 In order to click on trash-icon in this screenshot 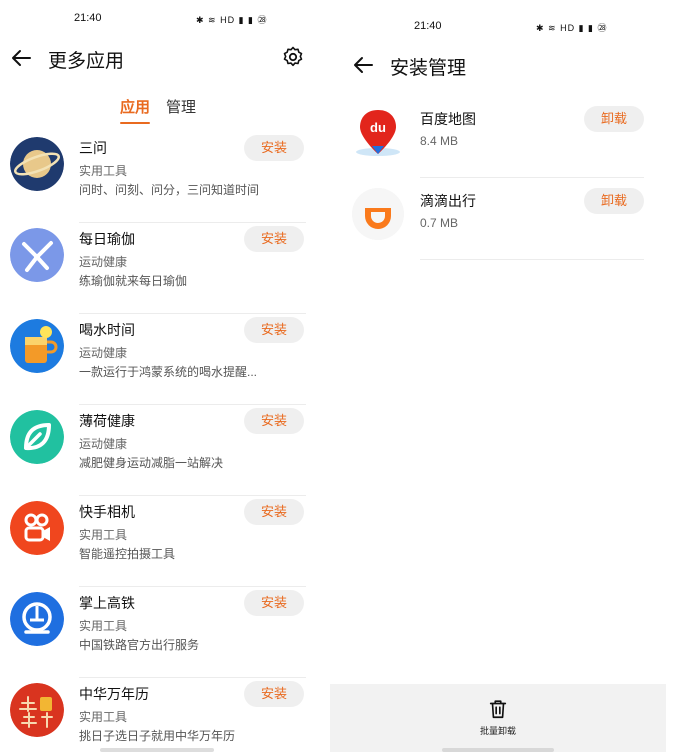, I will do `click(498, 709)`.